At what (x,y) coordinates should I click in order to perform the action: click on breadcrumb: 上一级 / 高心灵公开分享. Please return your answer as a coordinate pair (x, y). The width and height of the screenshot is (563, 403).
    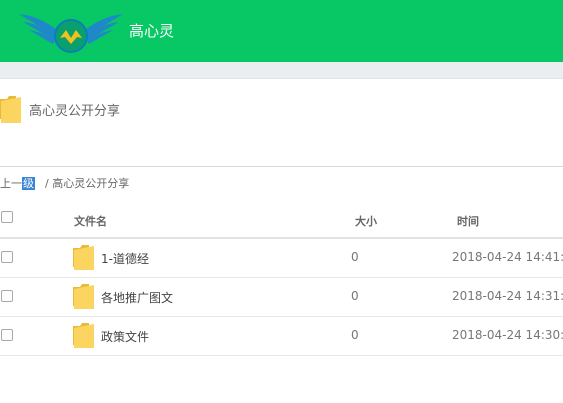
    Looking at the image, I should click on (64, 183).